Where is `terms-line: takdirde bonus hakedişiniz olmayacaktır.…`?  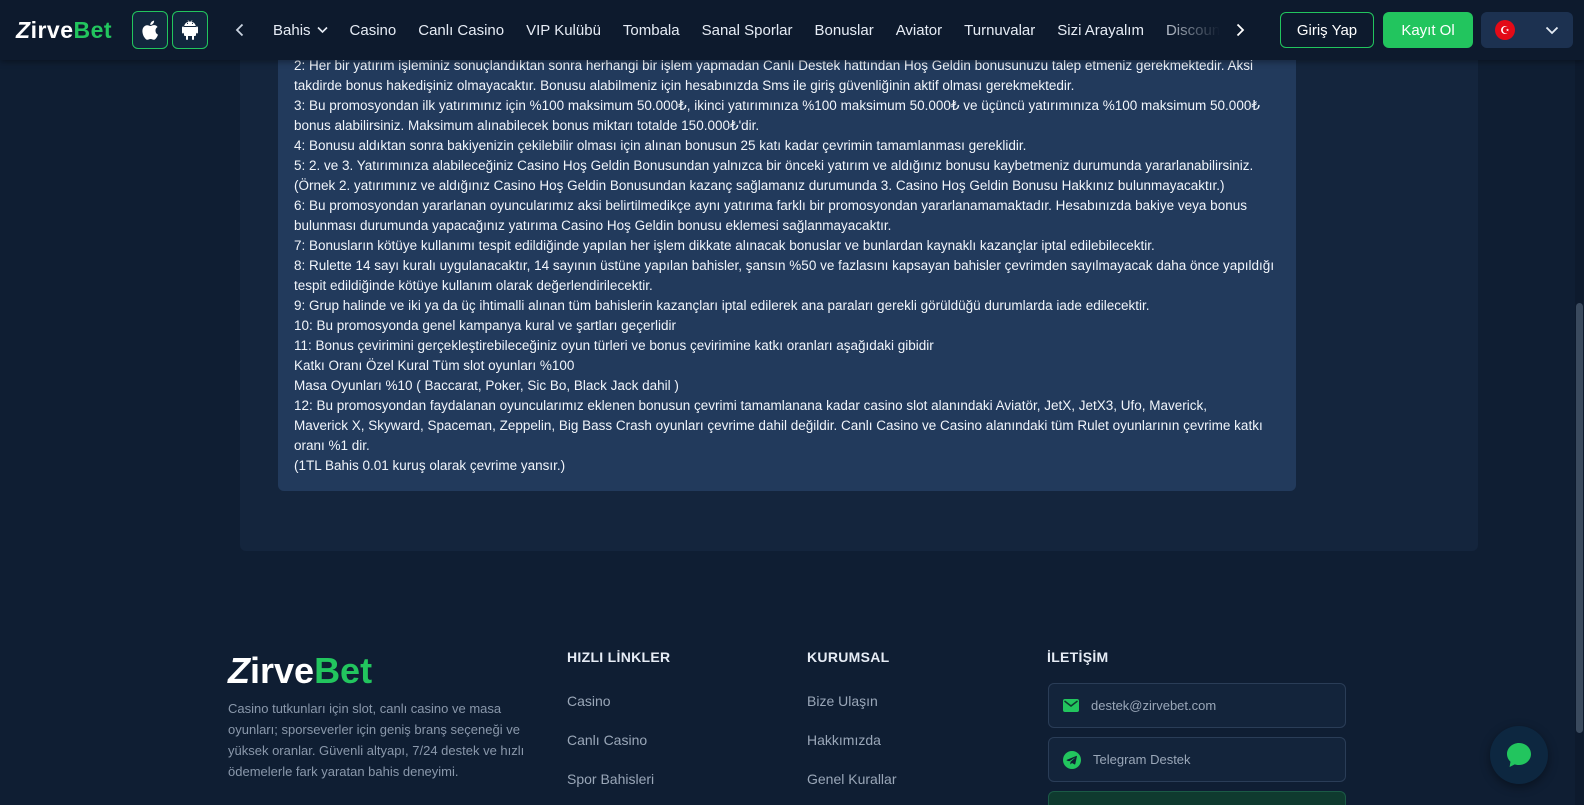
terms-line: takdirde bonus hakedişiniz olmayacaktır.… is located at coordinates (684, 85).